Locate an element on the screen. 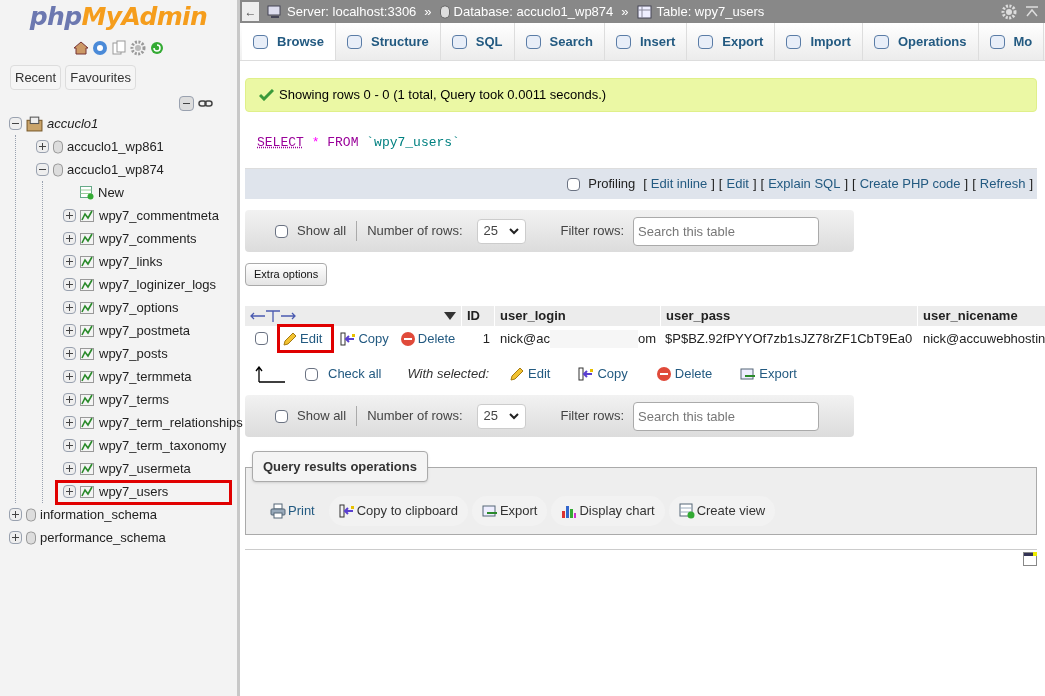 The height and width of the screenshot is (696, 1045). row-action-link: Copy is located at coordinates (364, 338).